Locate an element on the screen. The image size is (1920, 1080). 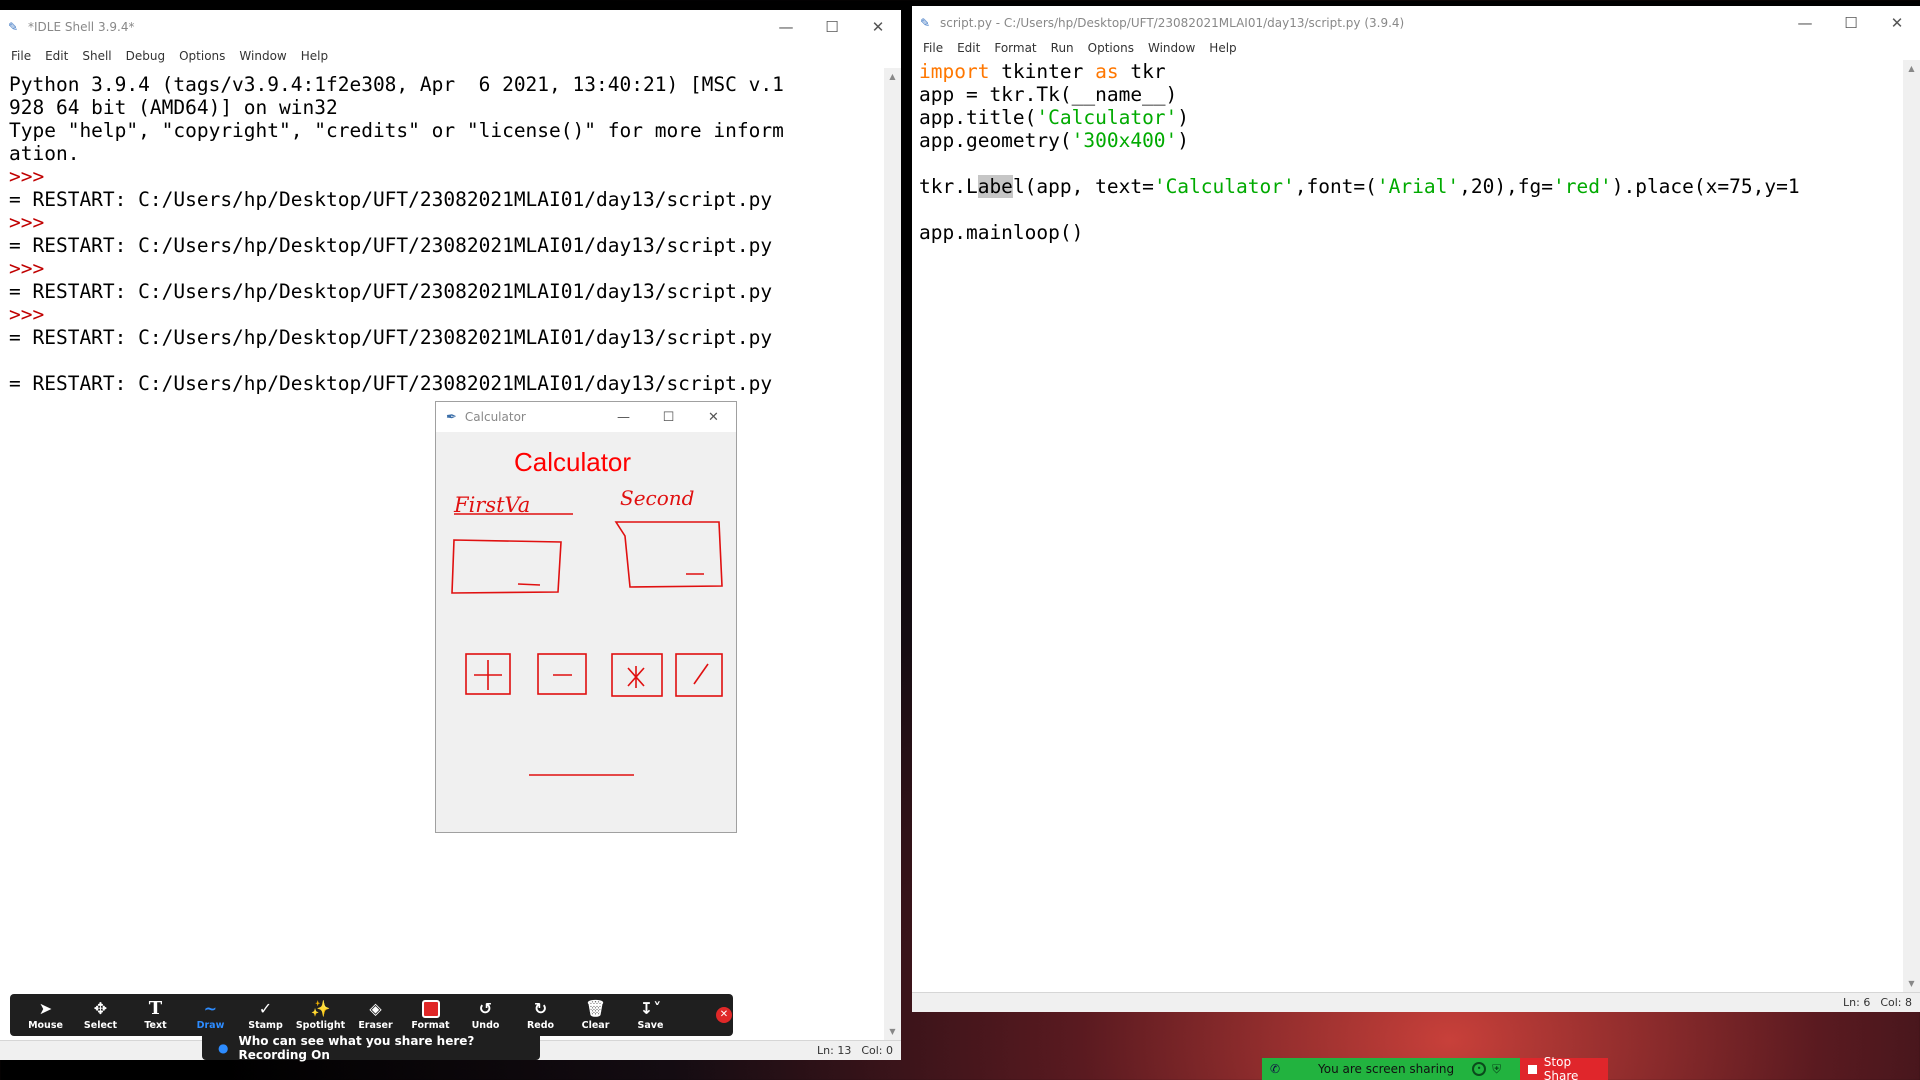
tool-clear: 🗑 Clear is located at coordinates (595, 1015).